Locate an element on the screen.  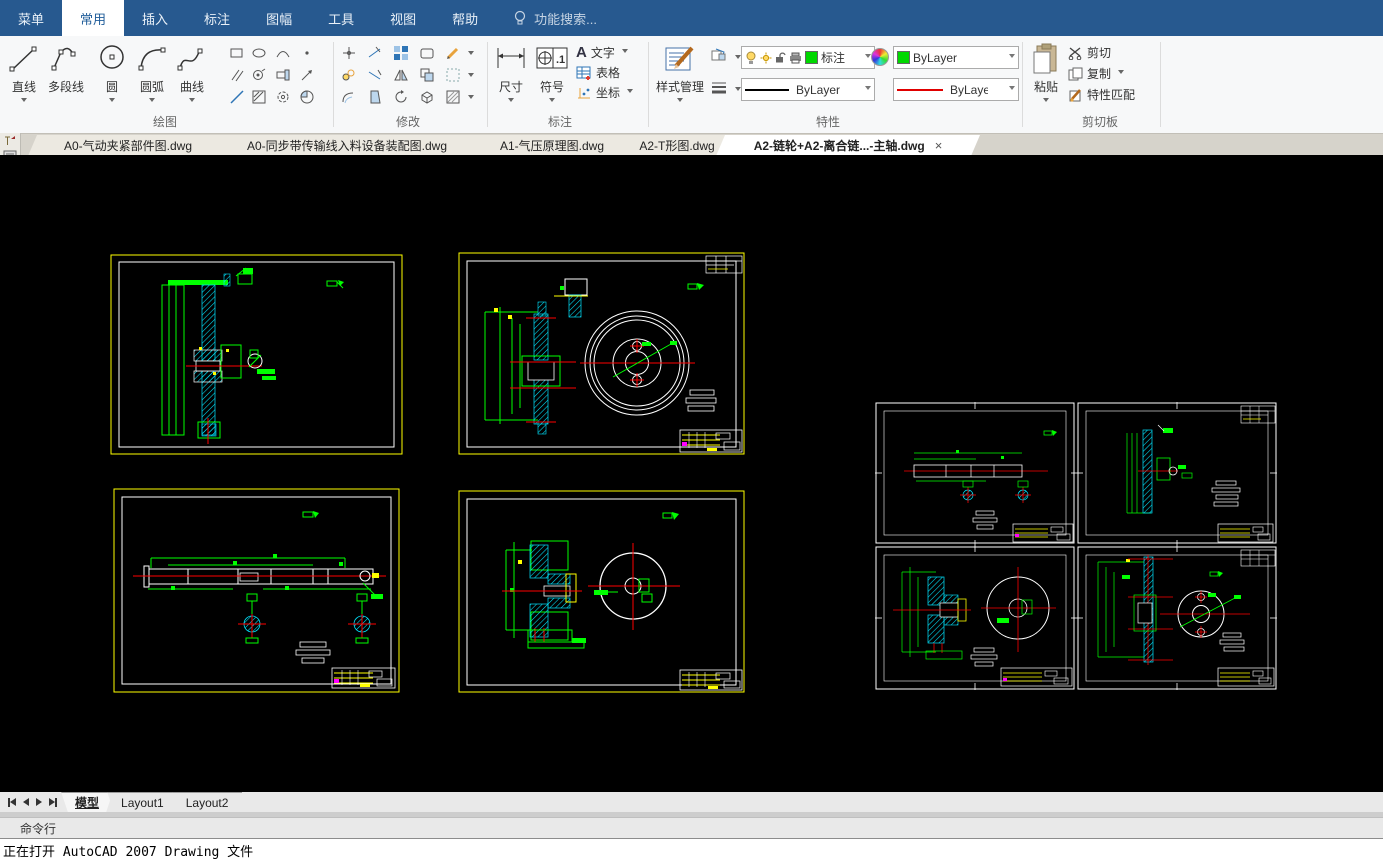
cut-button: 剪切 is located at coordinates (1089, 52).